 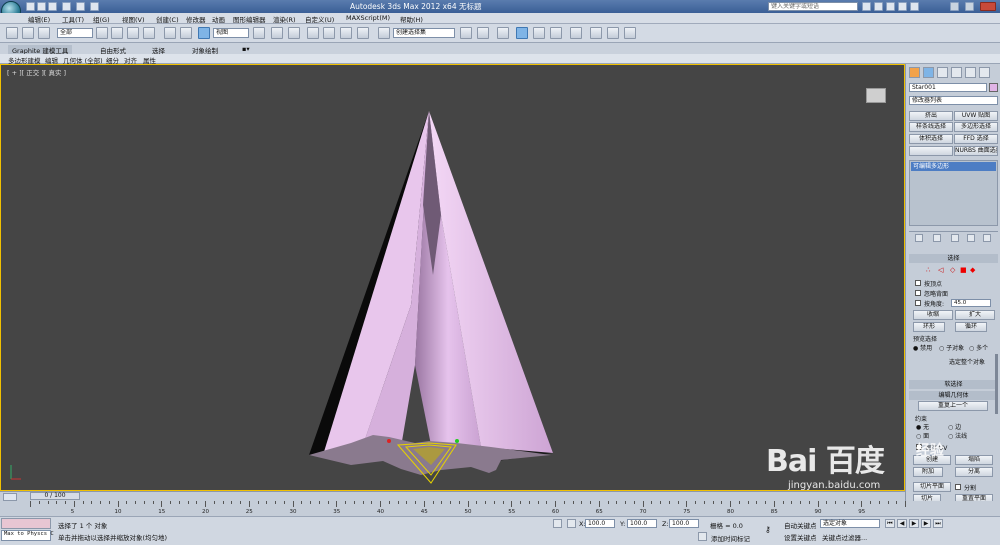 What do you see at coordinates (186, 33) in the screenshot?
I see `select-rotate-icon` at bounding box center [186, 33].